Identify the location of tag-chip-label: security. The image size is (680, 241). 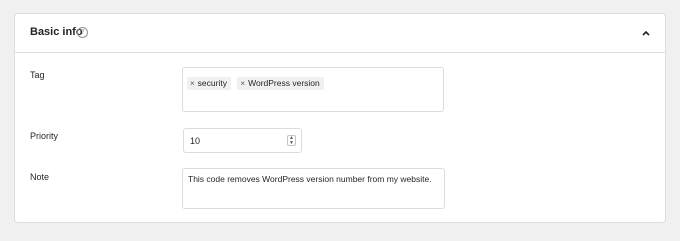
(212, 83).